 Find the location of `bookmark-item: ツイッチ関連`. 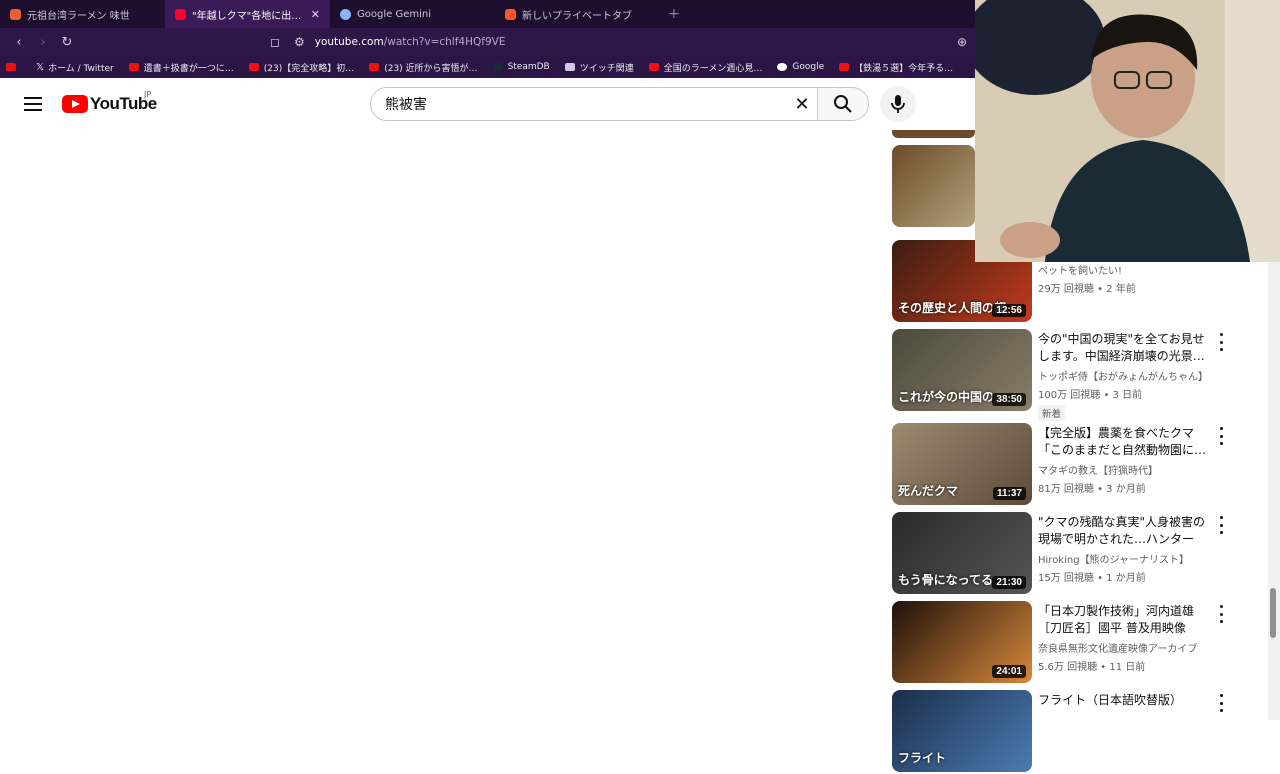

bookmark-item: ツイッチ関連 is located at coordinates (599, 67).